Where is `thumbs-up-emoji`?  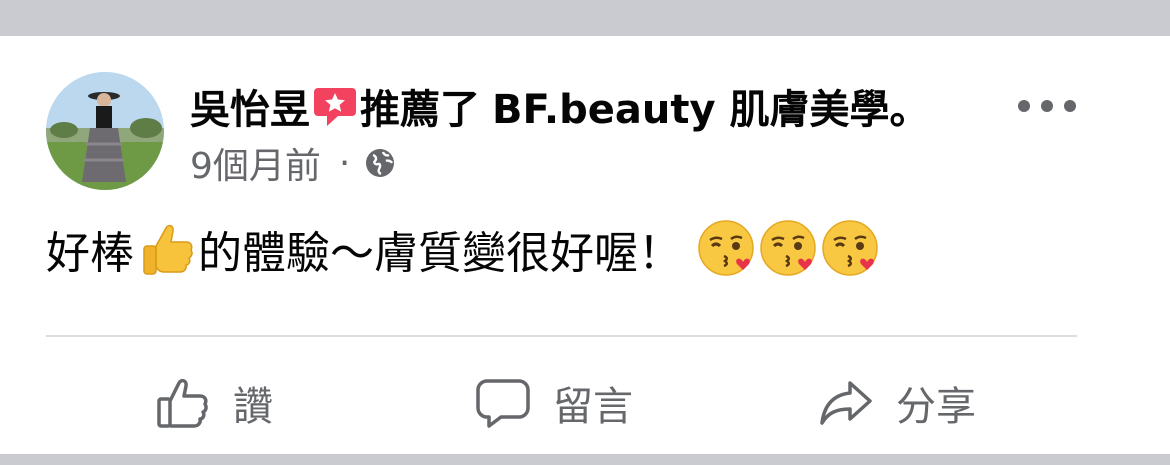 thumbs-up-emoji is located at coordinates (168, 249).